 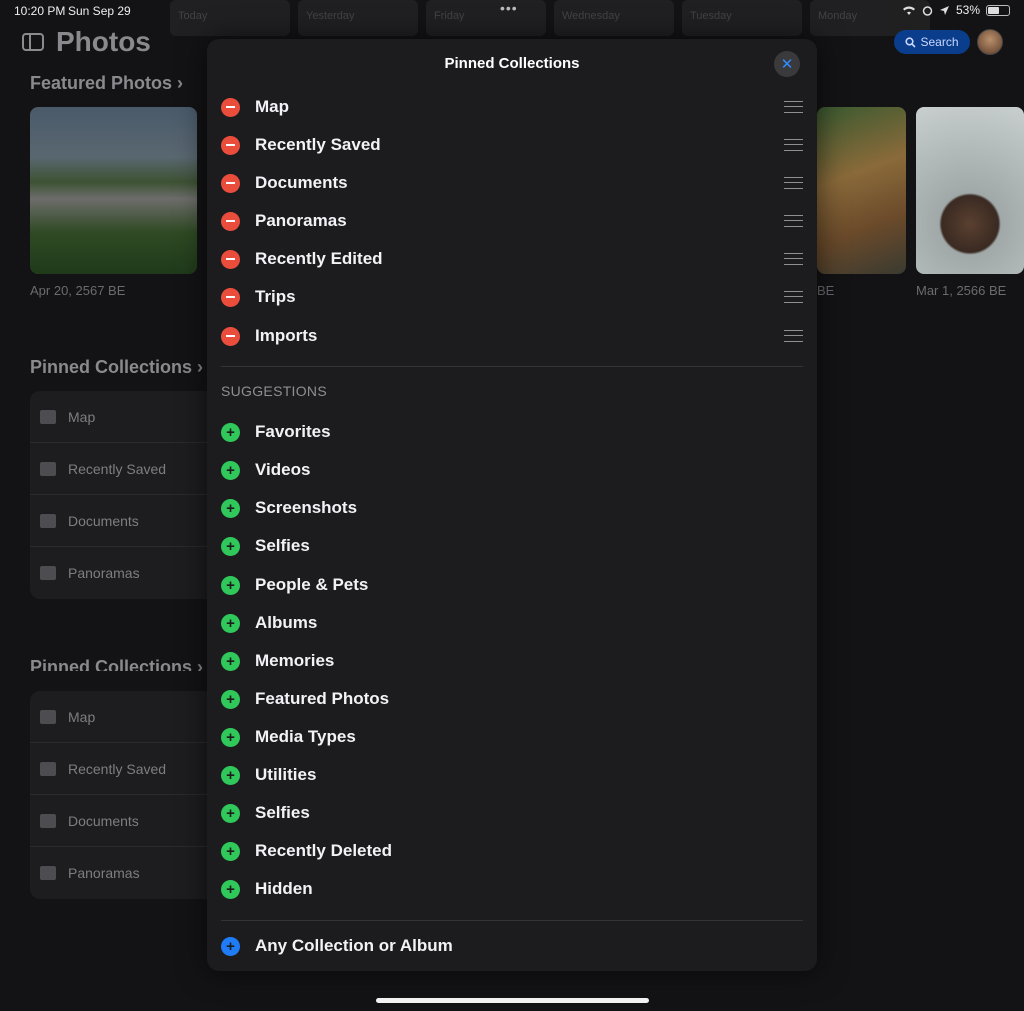 I want to click on suggestion-item: + Hidden, so click(x=512, y=889).